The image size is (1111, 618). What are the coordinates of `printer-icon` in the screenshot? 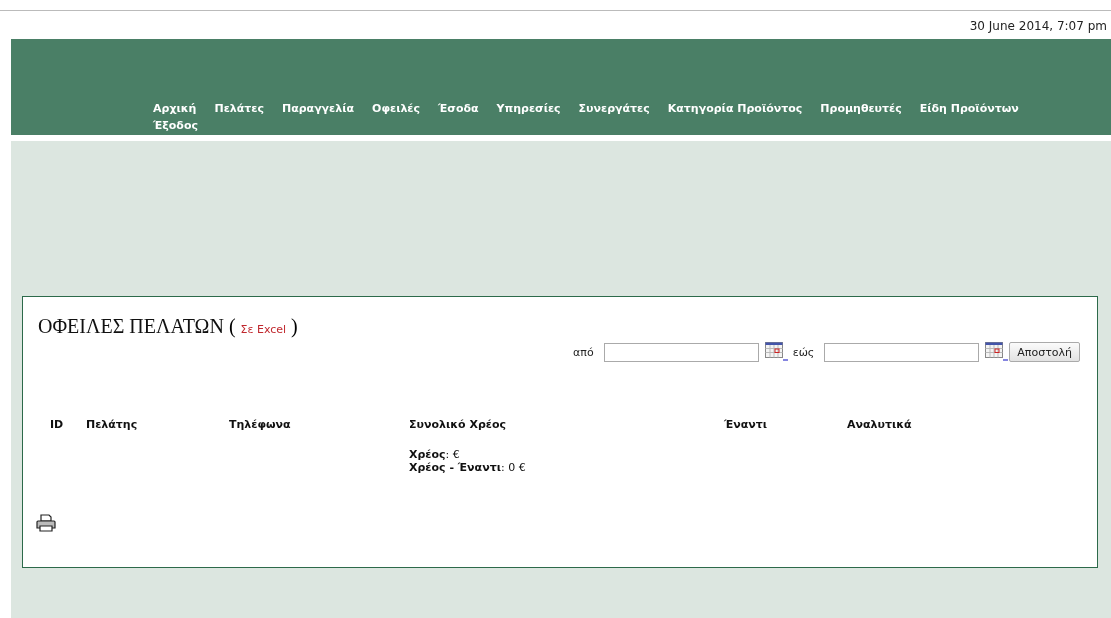 It's located at (46, 523).